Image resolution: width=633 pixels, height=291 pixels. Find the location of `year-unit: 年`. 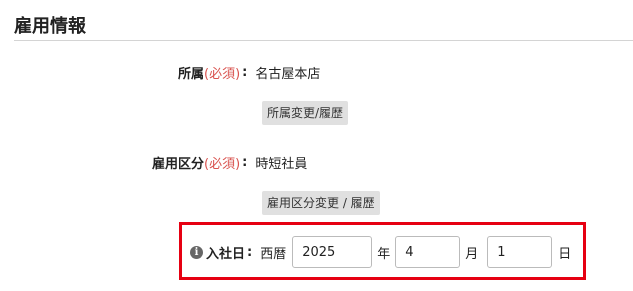

year-unit: 年 is located at coordinates (384, 254).